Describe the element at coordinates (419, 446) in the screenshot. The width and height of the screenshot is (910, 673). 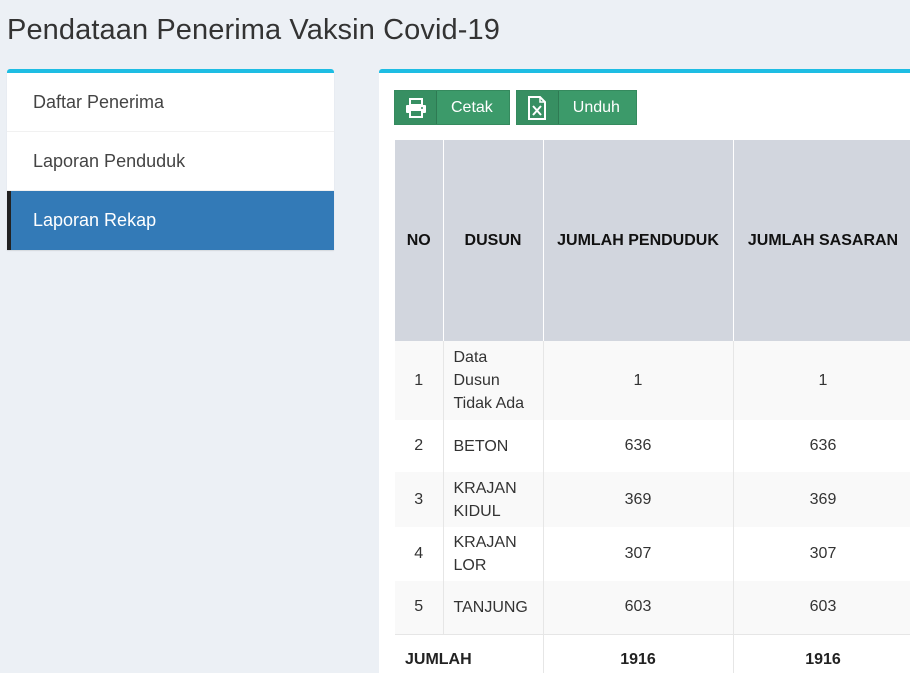
I see `cell-no: 2` at that location.